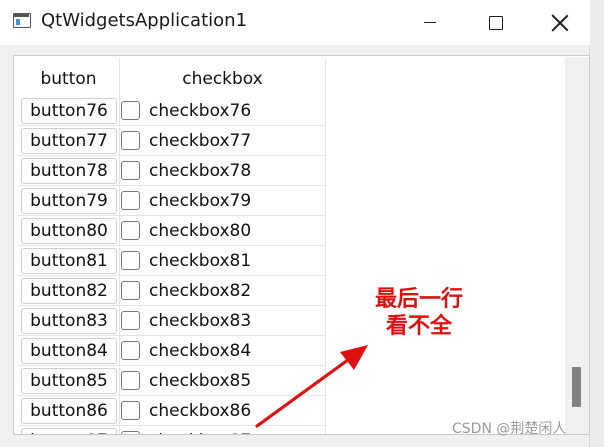 The image size is (604, 447). I want to click on annotation-text: 最后一行 看不全, so click(419, 313).